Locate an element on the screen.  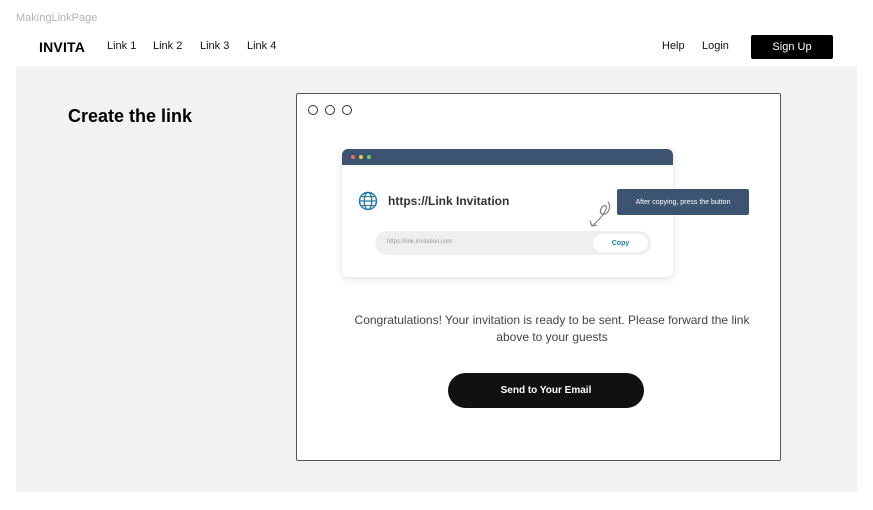
link-title: https://Link Invitation is located at coordinates (449, 201).